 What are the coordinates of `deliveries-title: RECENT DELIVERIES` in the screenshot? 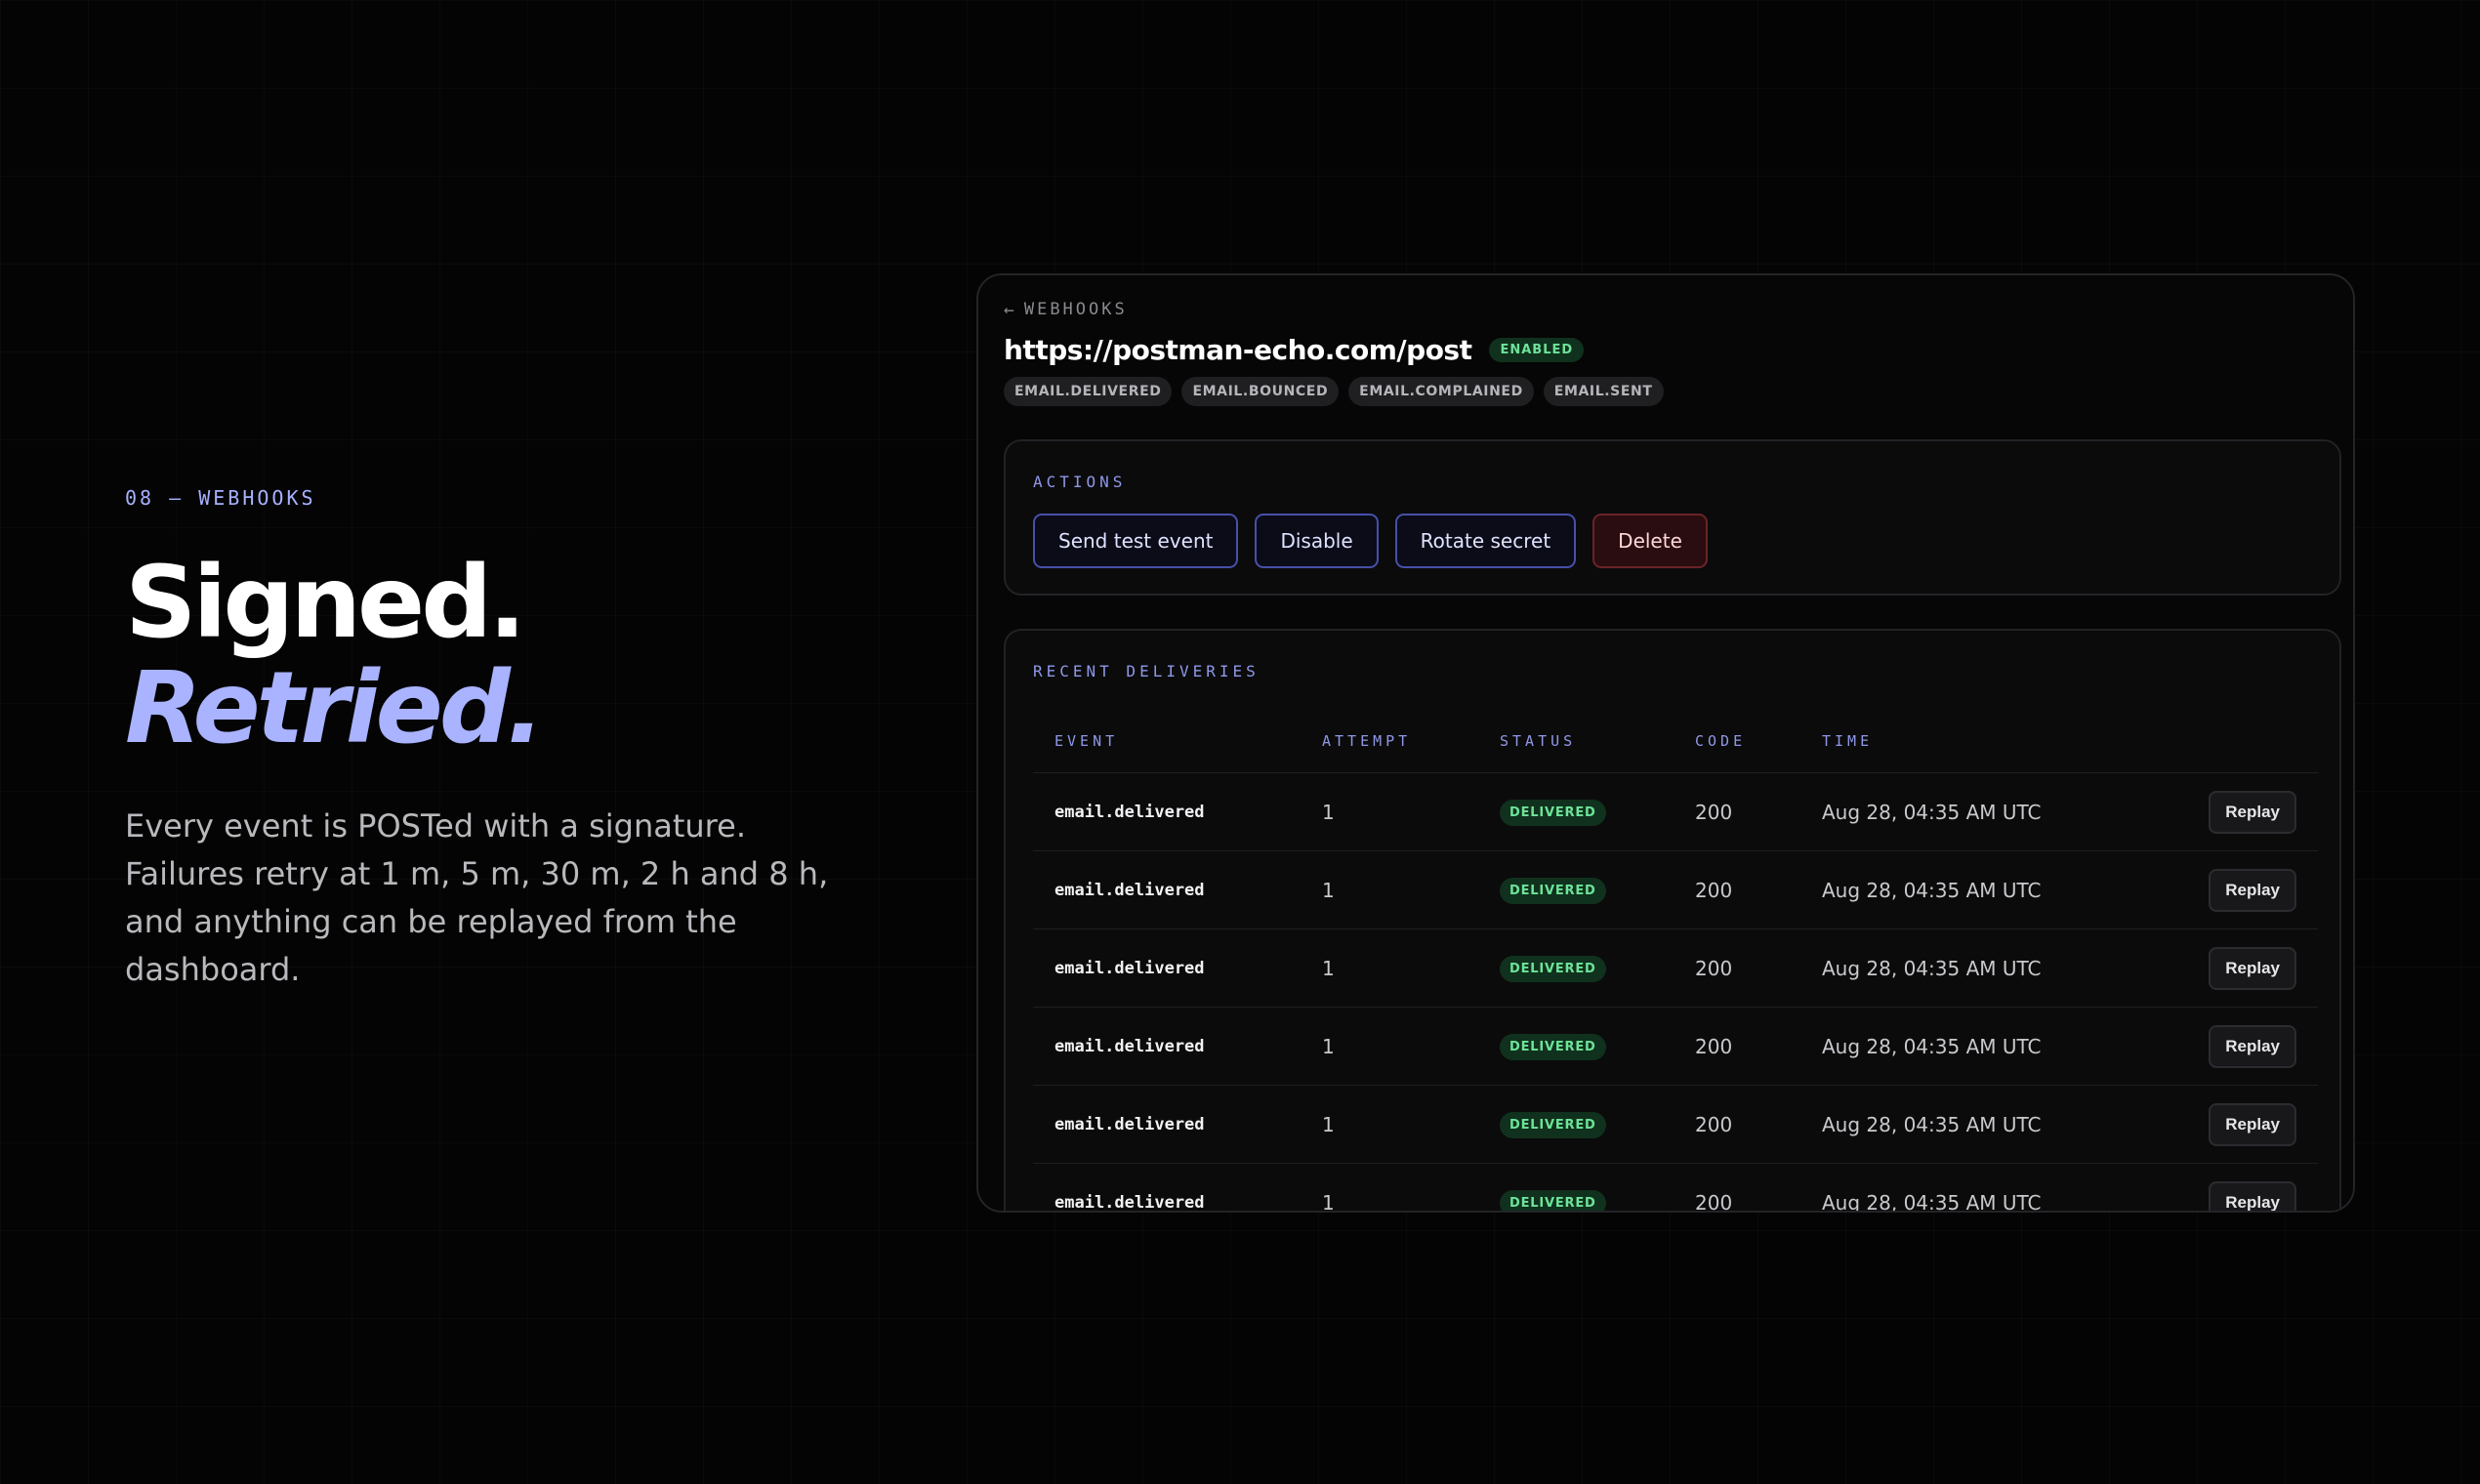 It's located at (1146, 671).